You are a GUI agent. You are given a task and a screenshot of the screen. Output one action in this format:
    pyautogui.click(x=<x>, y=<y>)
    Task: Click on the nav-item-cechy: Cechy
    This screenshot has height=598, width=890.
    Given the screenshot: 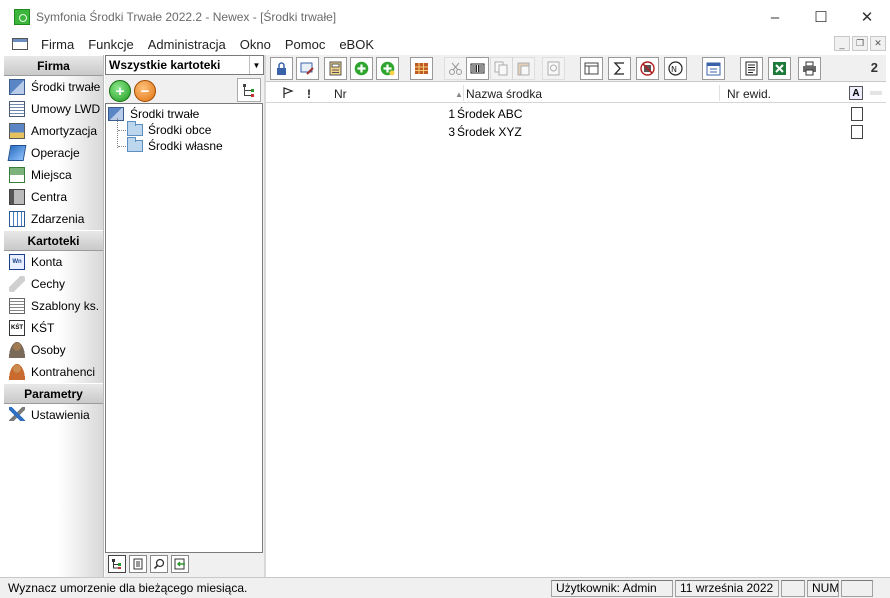 What is the action you would take?
    pyautogui.click(x=53, y=284)
    